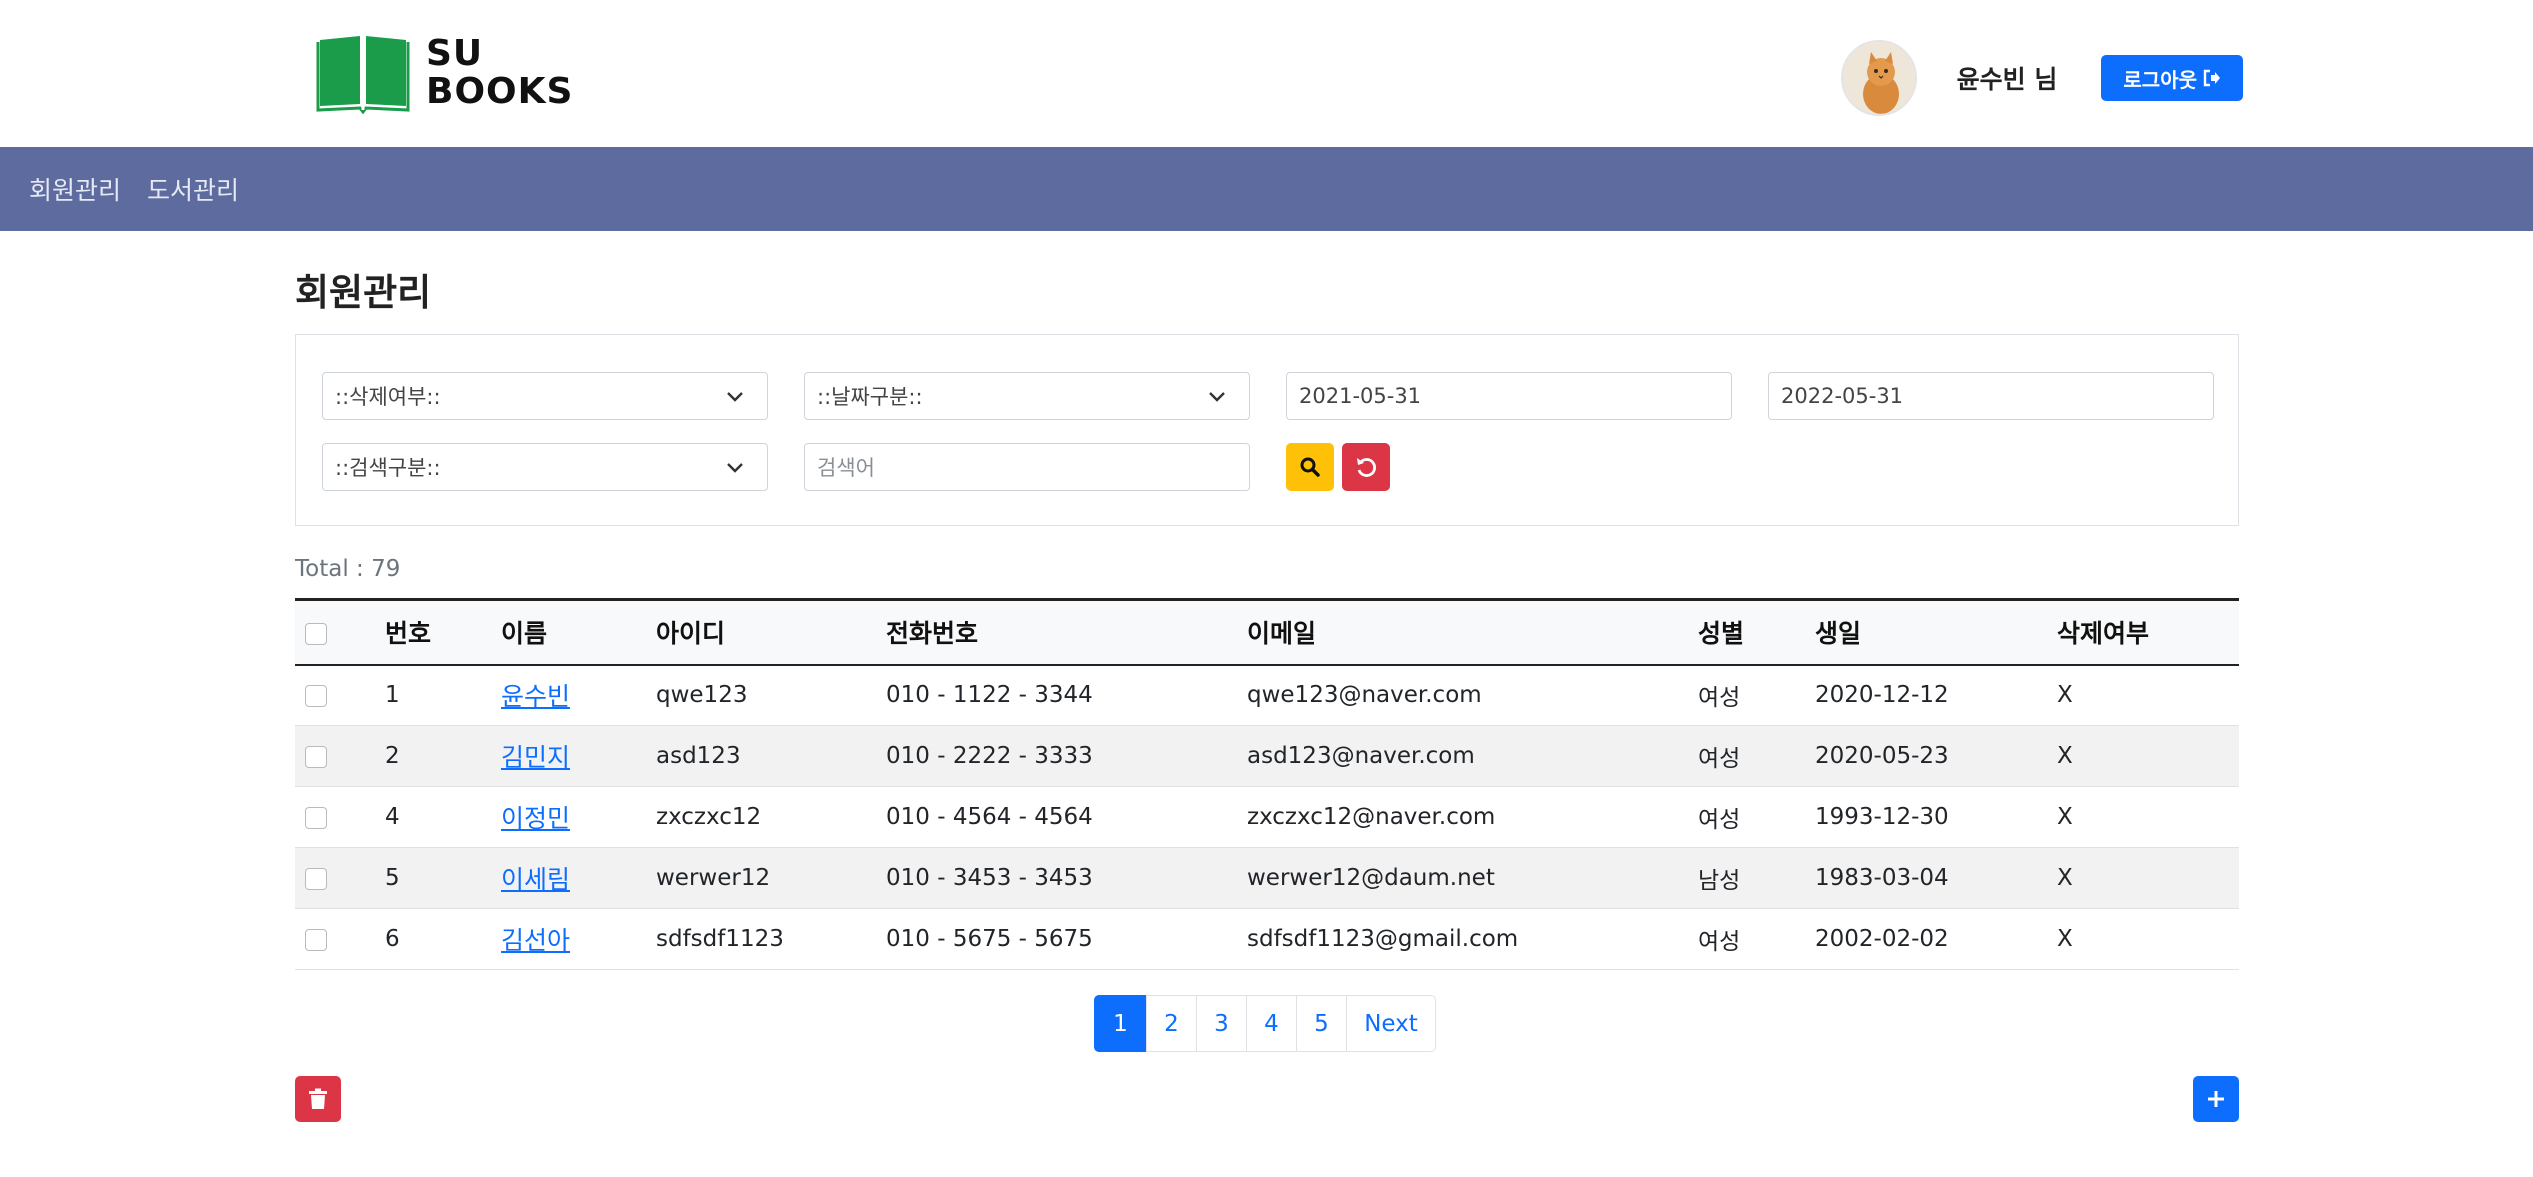 This screenshot has height=1177, width=2533. I want to click on cell-email: asd123@naver.com, so click(1462, 756).